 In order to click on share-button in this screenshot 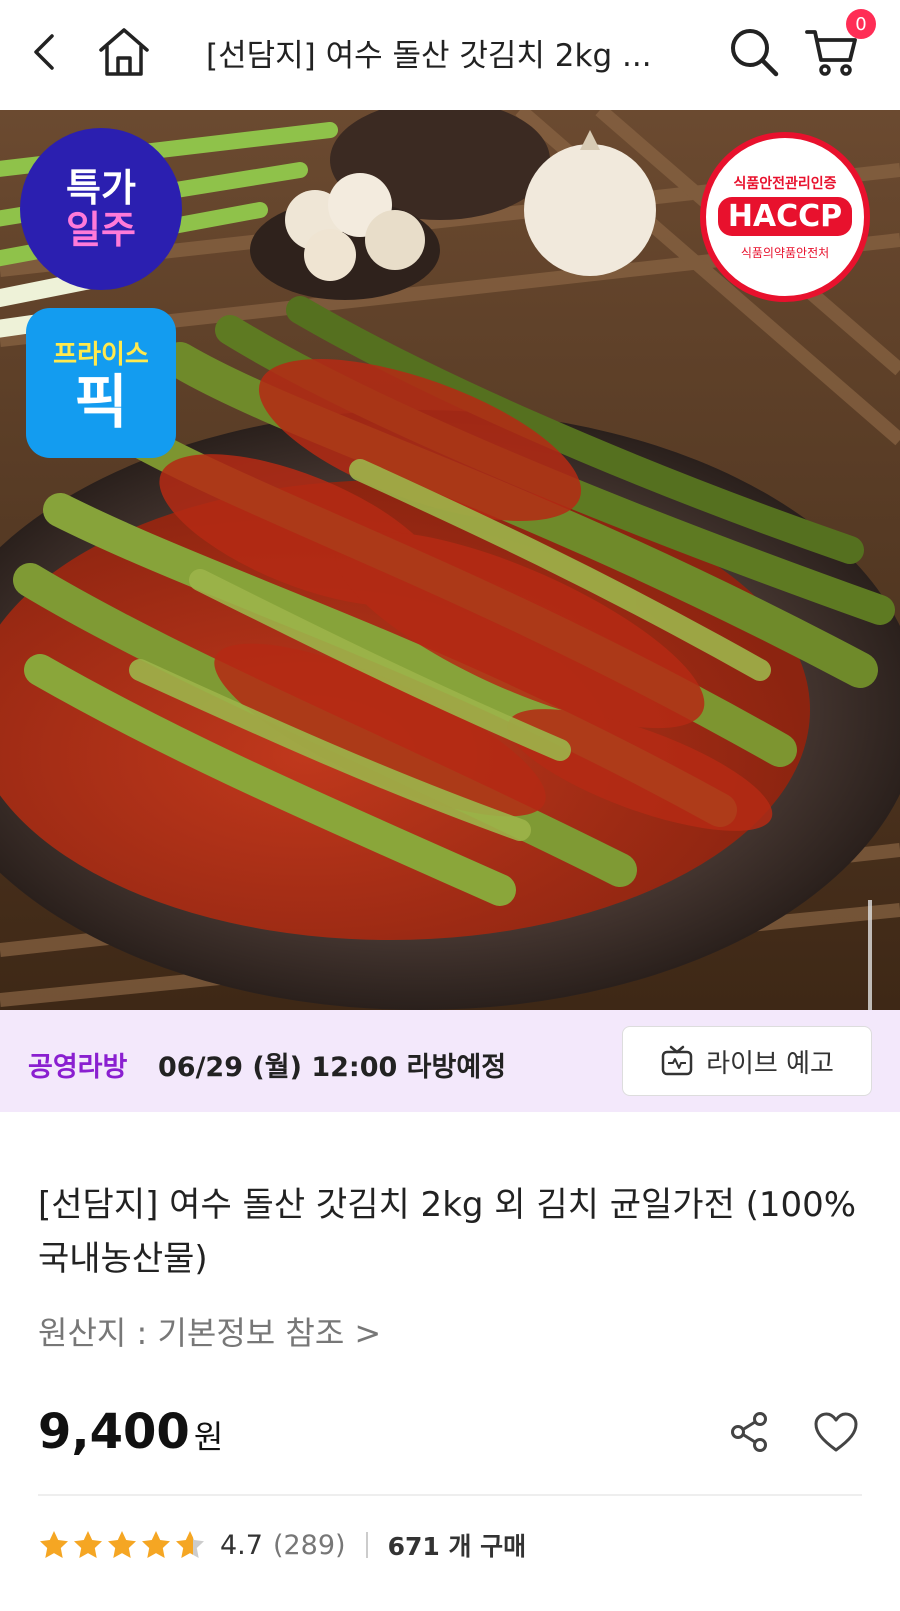, I will do `click(750, 1432)`.